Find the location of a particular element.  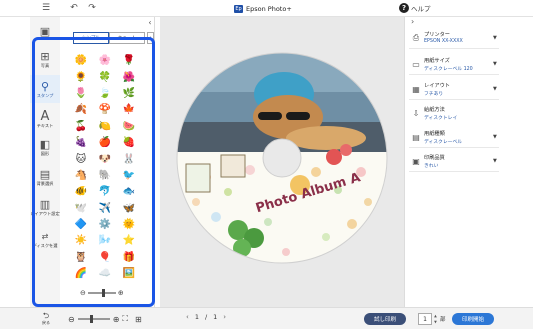

stamp-item: 🎈 is located at coordinates (105, 258).